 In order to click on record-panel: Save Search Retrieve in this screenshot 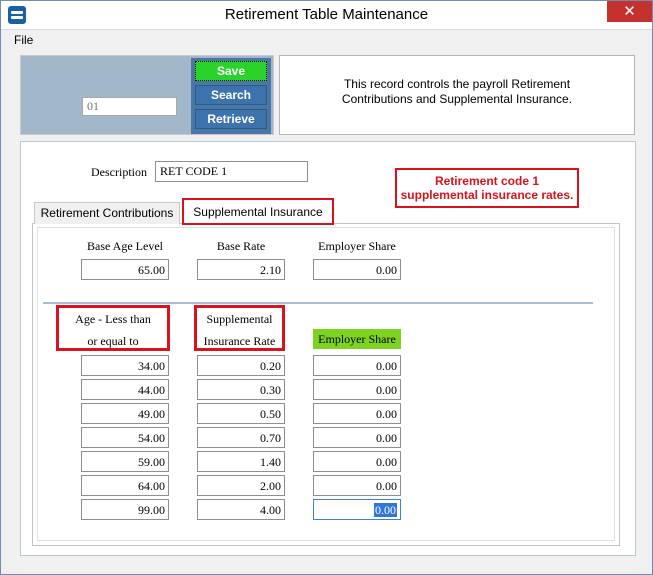, I will do `click(147, 95)`.